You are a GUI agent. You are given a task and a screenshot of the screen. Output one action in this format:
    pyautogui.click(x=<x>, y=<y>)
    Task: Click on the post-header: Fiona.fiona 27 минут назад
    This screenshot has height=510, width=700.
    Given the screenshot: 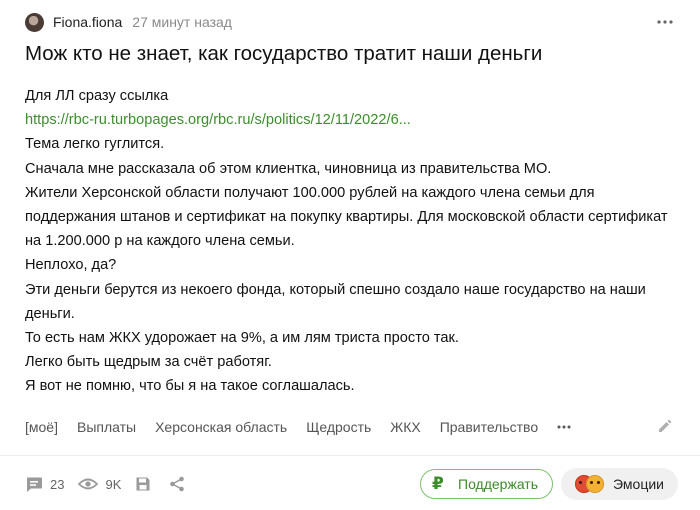 What is the action you would take?
    pyautogui.click(x=349, y=22)
    